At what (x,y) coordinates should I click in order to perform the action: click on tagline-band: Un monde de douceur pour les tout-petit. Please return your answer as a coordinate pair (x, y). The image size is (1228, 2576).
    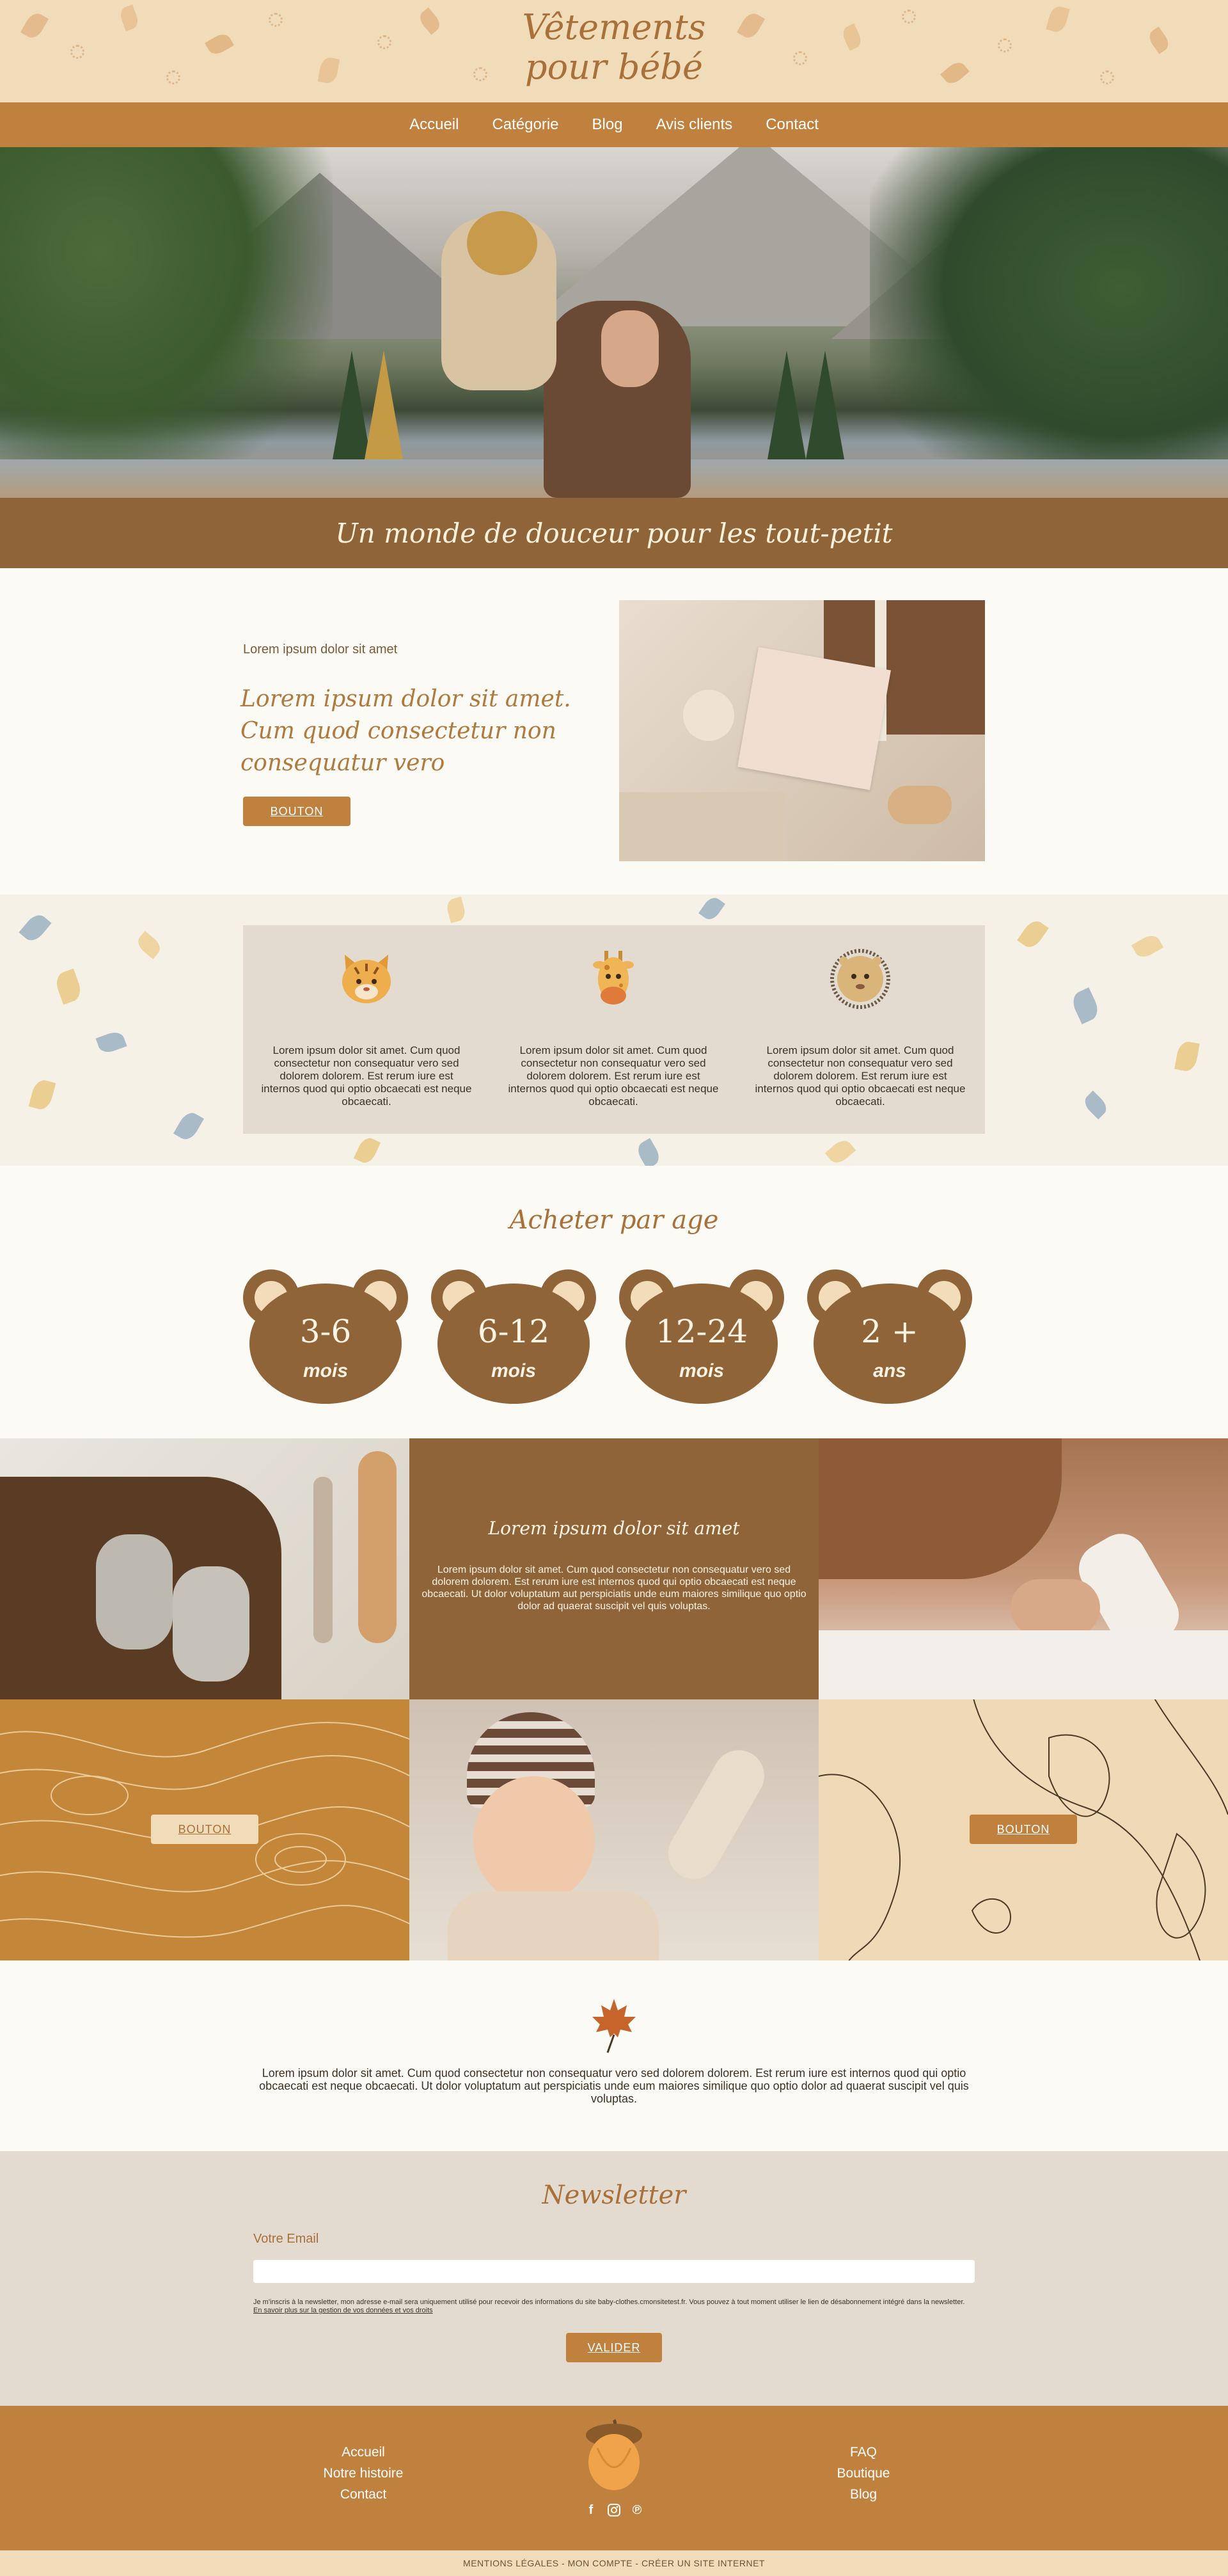
    Looking at the image, I should click on (614, 533).